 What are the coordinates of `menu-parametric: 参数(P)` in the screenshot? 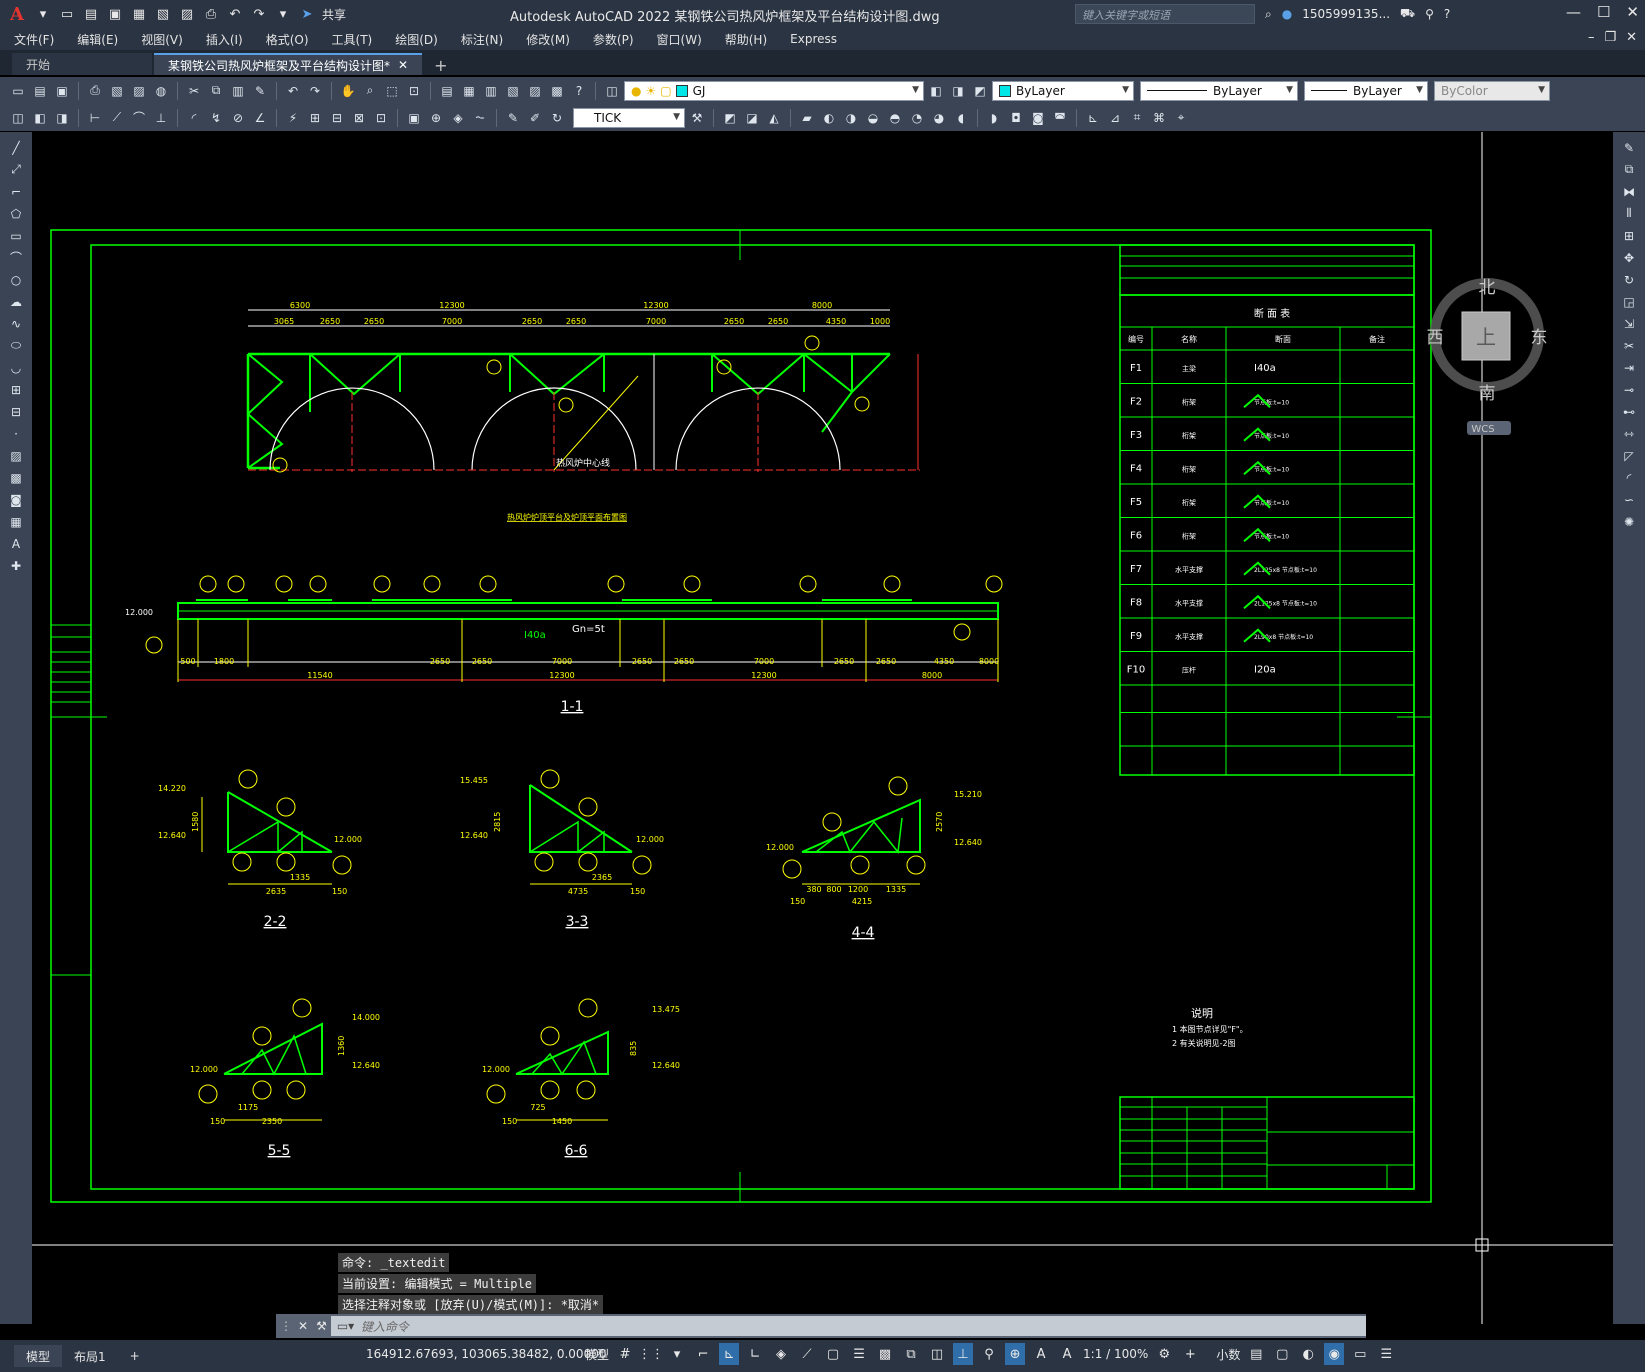 It's located at (613, 39).